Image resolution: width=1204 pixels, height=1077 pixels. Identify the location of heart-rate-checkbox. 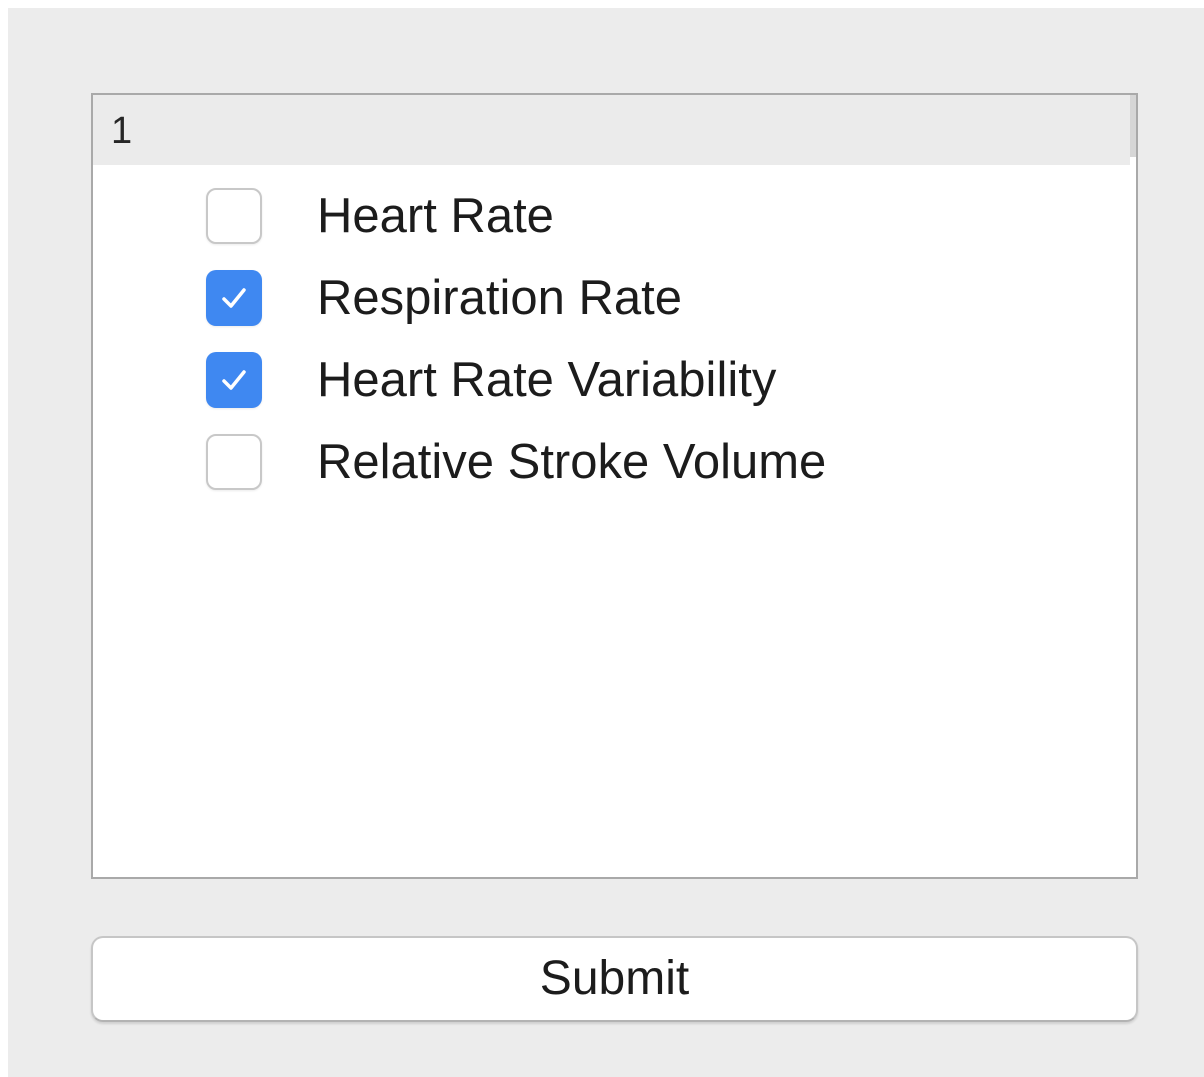
(234, 216).